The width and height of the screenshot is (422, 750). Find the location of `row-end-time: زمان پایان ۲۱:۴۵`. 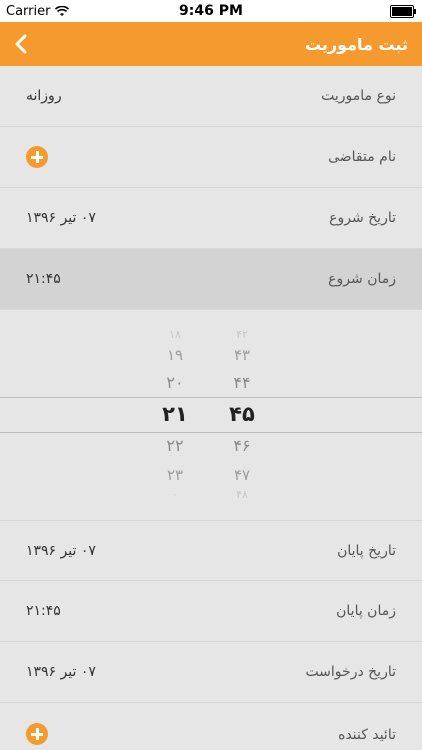

row-end-time: زمان پایان ۲۱:۴۵ is located at coordinates (211, 611).